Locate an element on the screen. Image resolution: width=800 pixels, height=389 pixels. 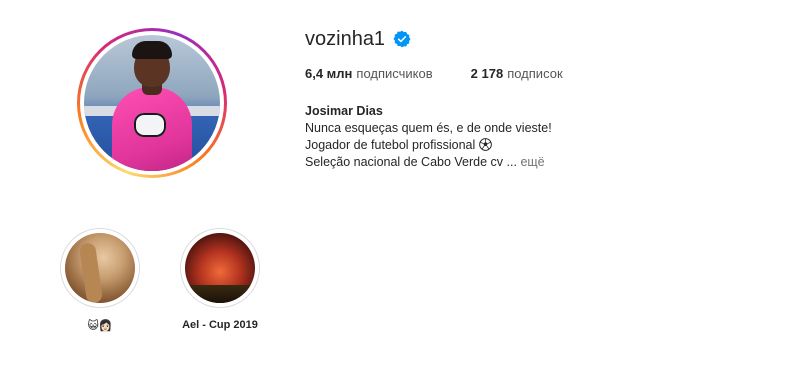
bio-line-2: Jogador de futebol profissional is located at coordinates (390, 145).